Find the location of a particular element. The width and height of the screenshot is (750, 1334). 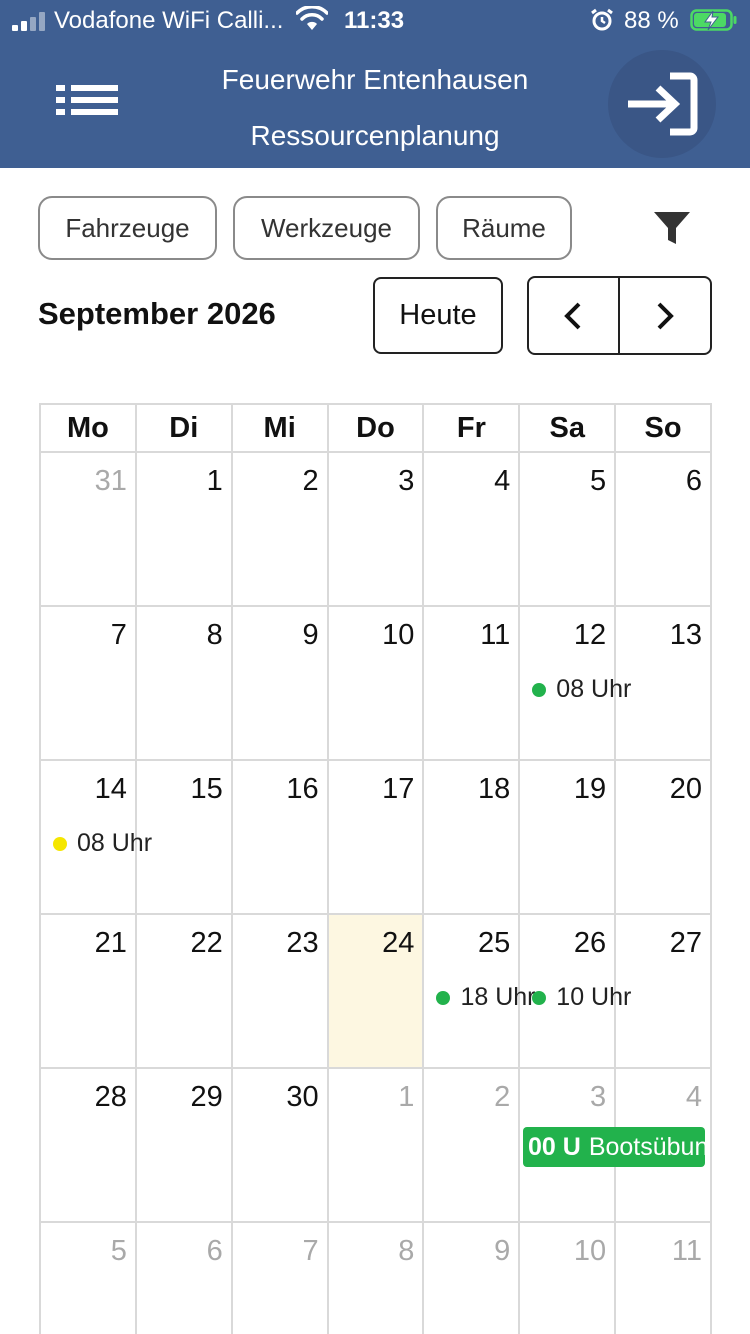

day-cell: 23 is located at coordinates (280, 992).